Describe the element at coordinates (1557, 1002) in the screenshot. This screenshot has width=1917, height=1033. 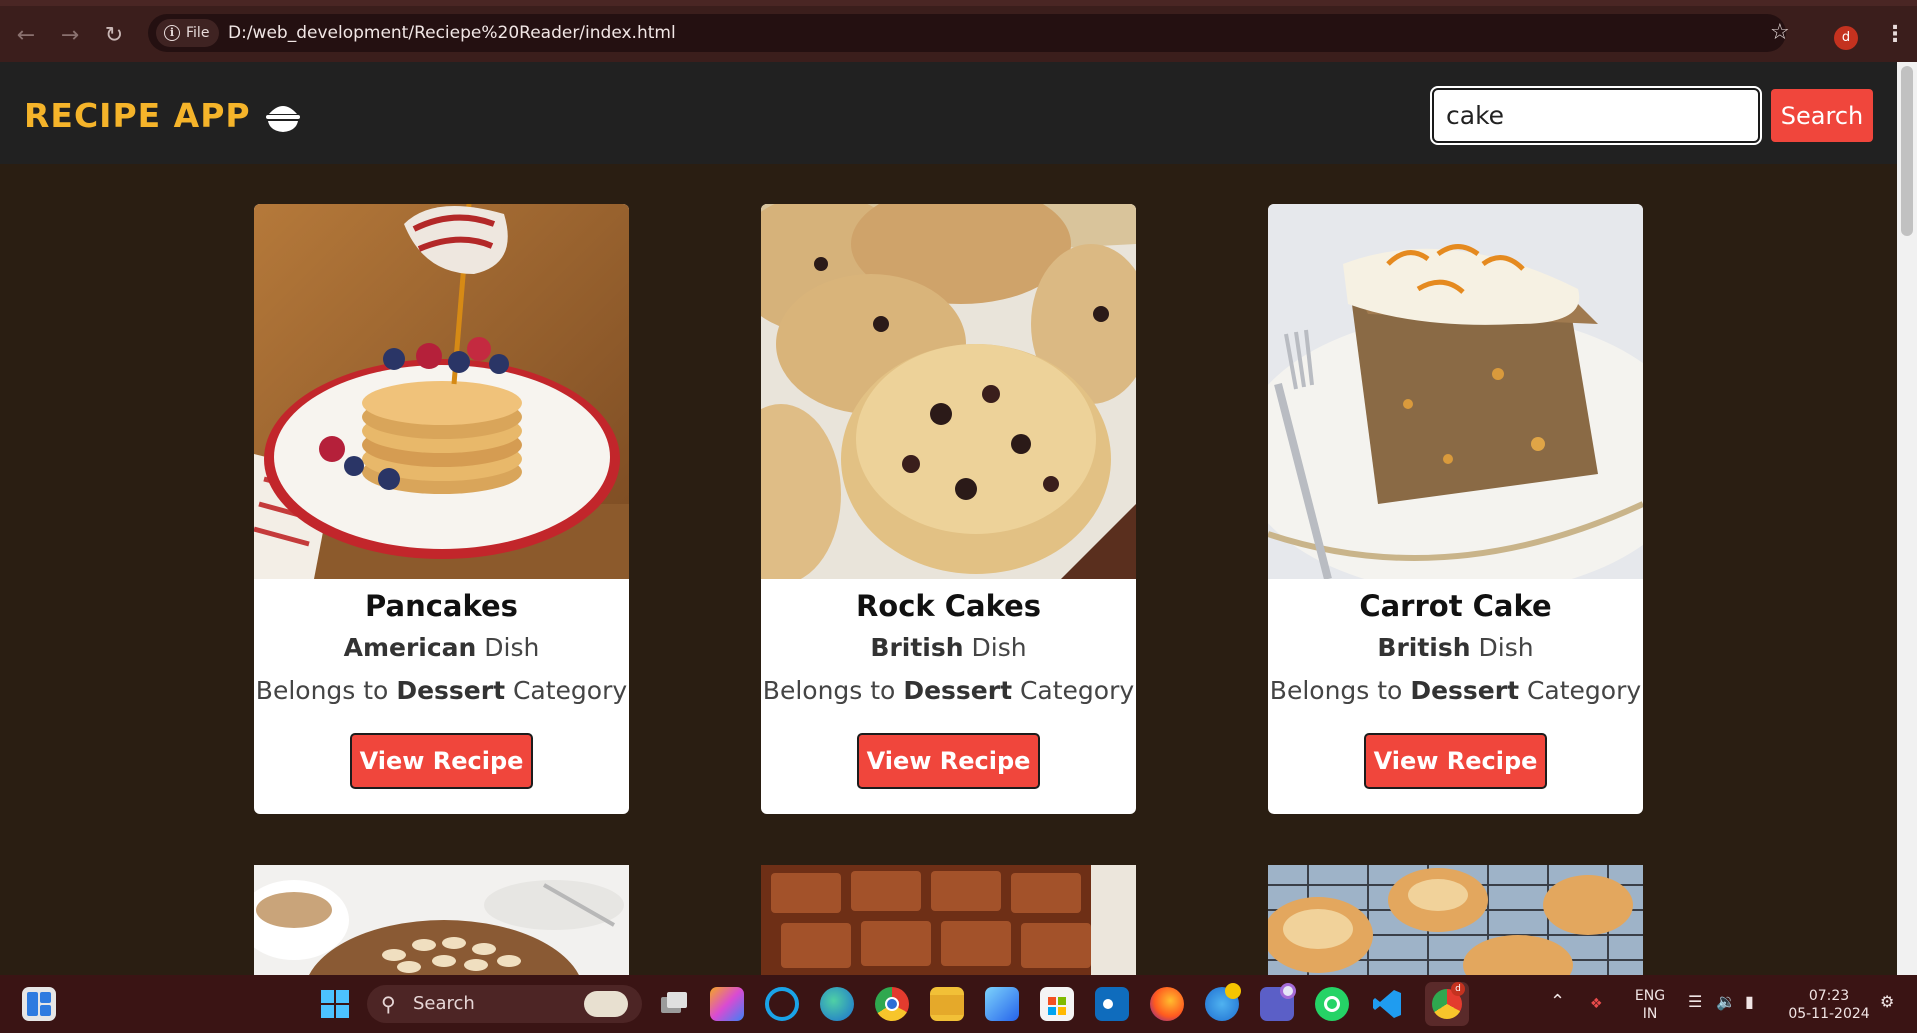
I see `tray-overflow-icon: ⌃` at that location.